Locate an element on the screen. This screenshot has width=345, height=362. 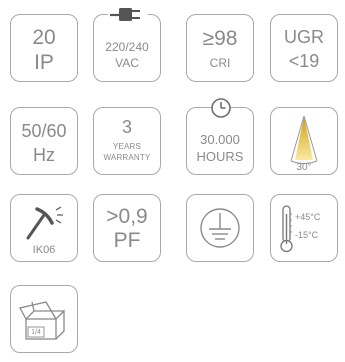
beam-angle-tile: 30° is located at coordinates (304, 141).